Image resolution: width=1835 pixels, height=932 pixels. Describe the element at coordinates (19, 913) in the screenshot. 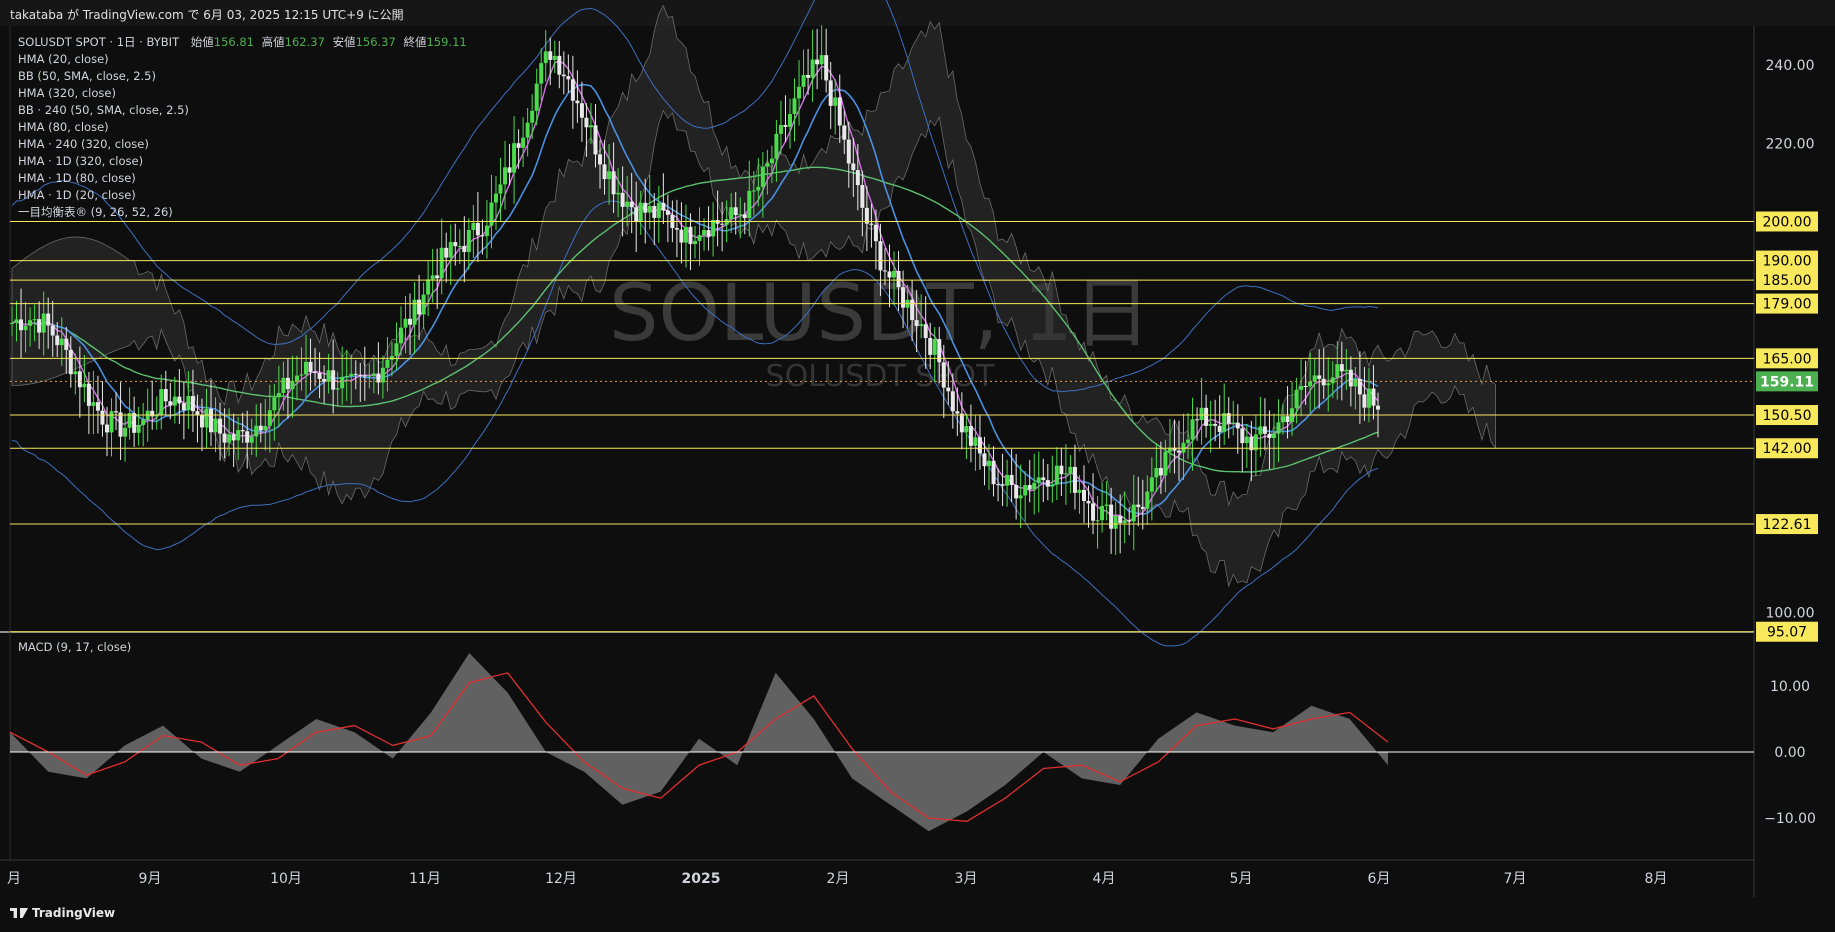

I see `tradingview-mark-icon` at that location.